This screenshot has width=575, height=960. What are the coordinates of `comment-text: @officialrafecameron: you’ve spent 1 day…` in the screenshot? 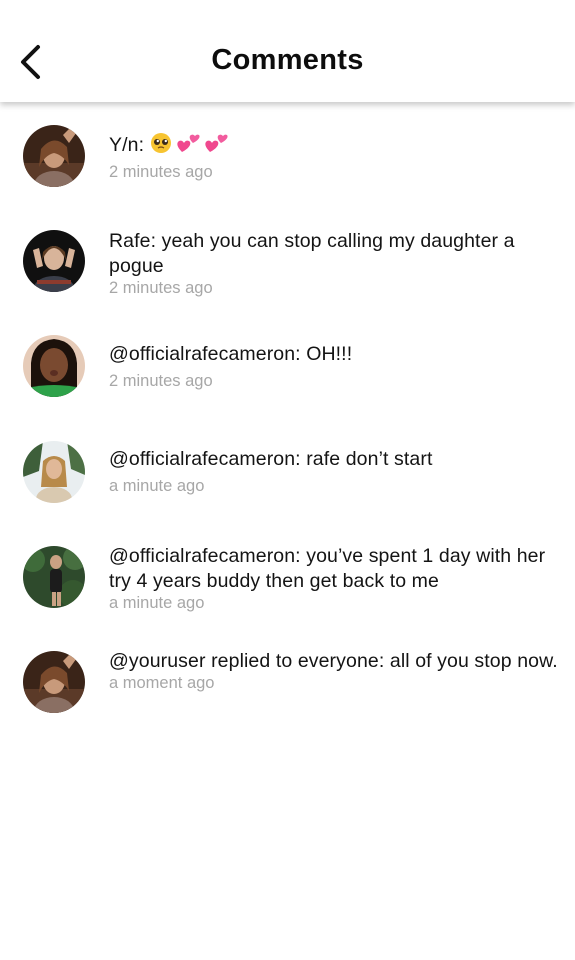 It's located at (327, 568).